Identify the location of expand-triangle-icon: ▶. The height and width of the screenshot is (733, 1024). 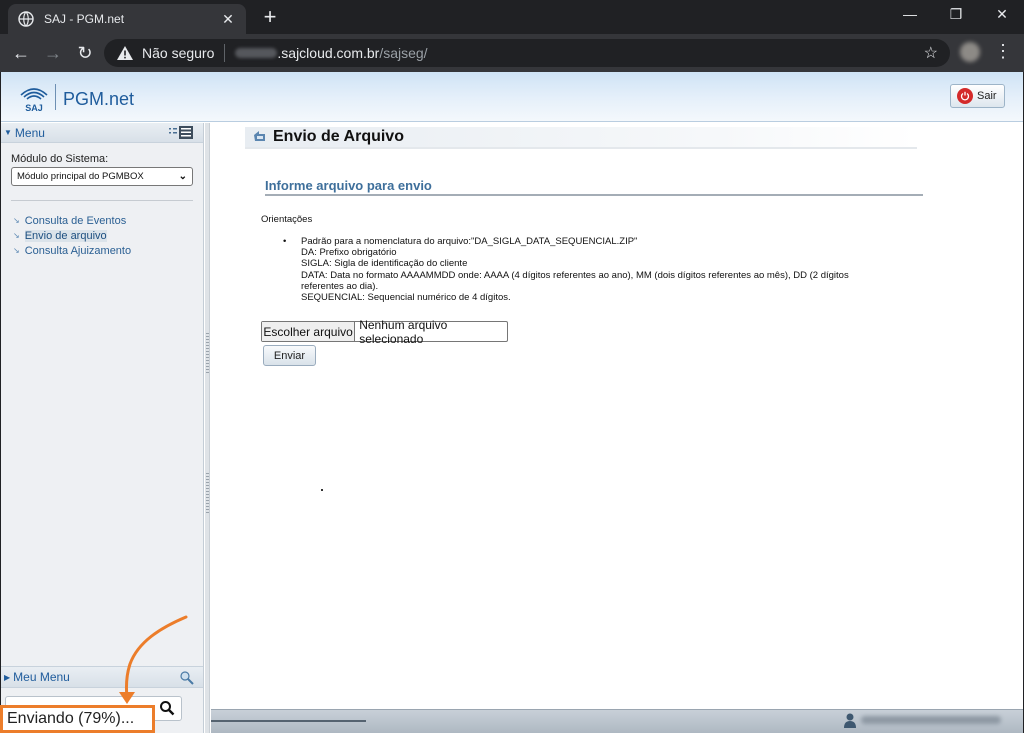
(7, 677).